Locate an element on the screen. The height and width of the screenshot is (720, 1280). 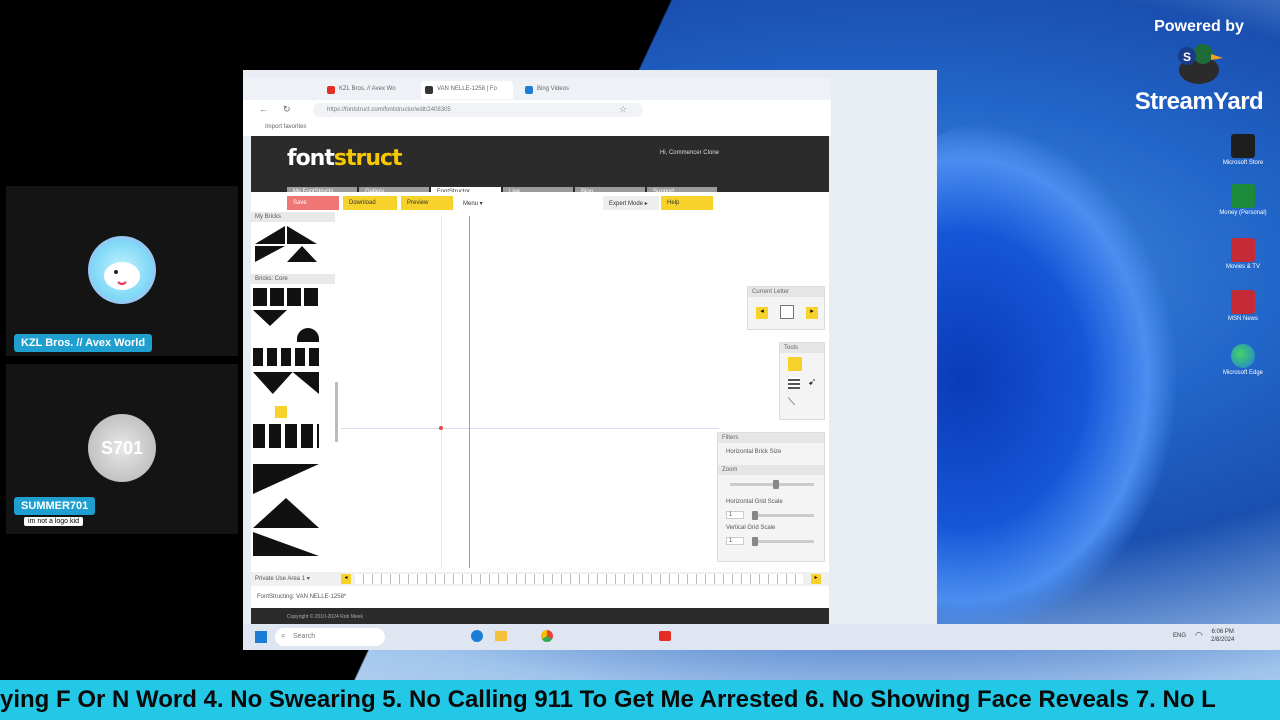
v-grid-scale-value: 1 is located at coordinates (735, 541).